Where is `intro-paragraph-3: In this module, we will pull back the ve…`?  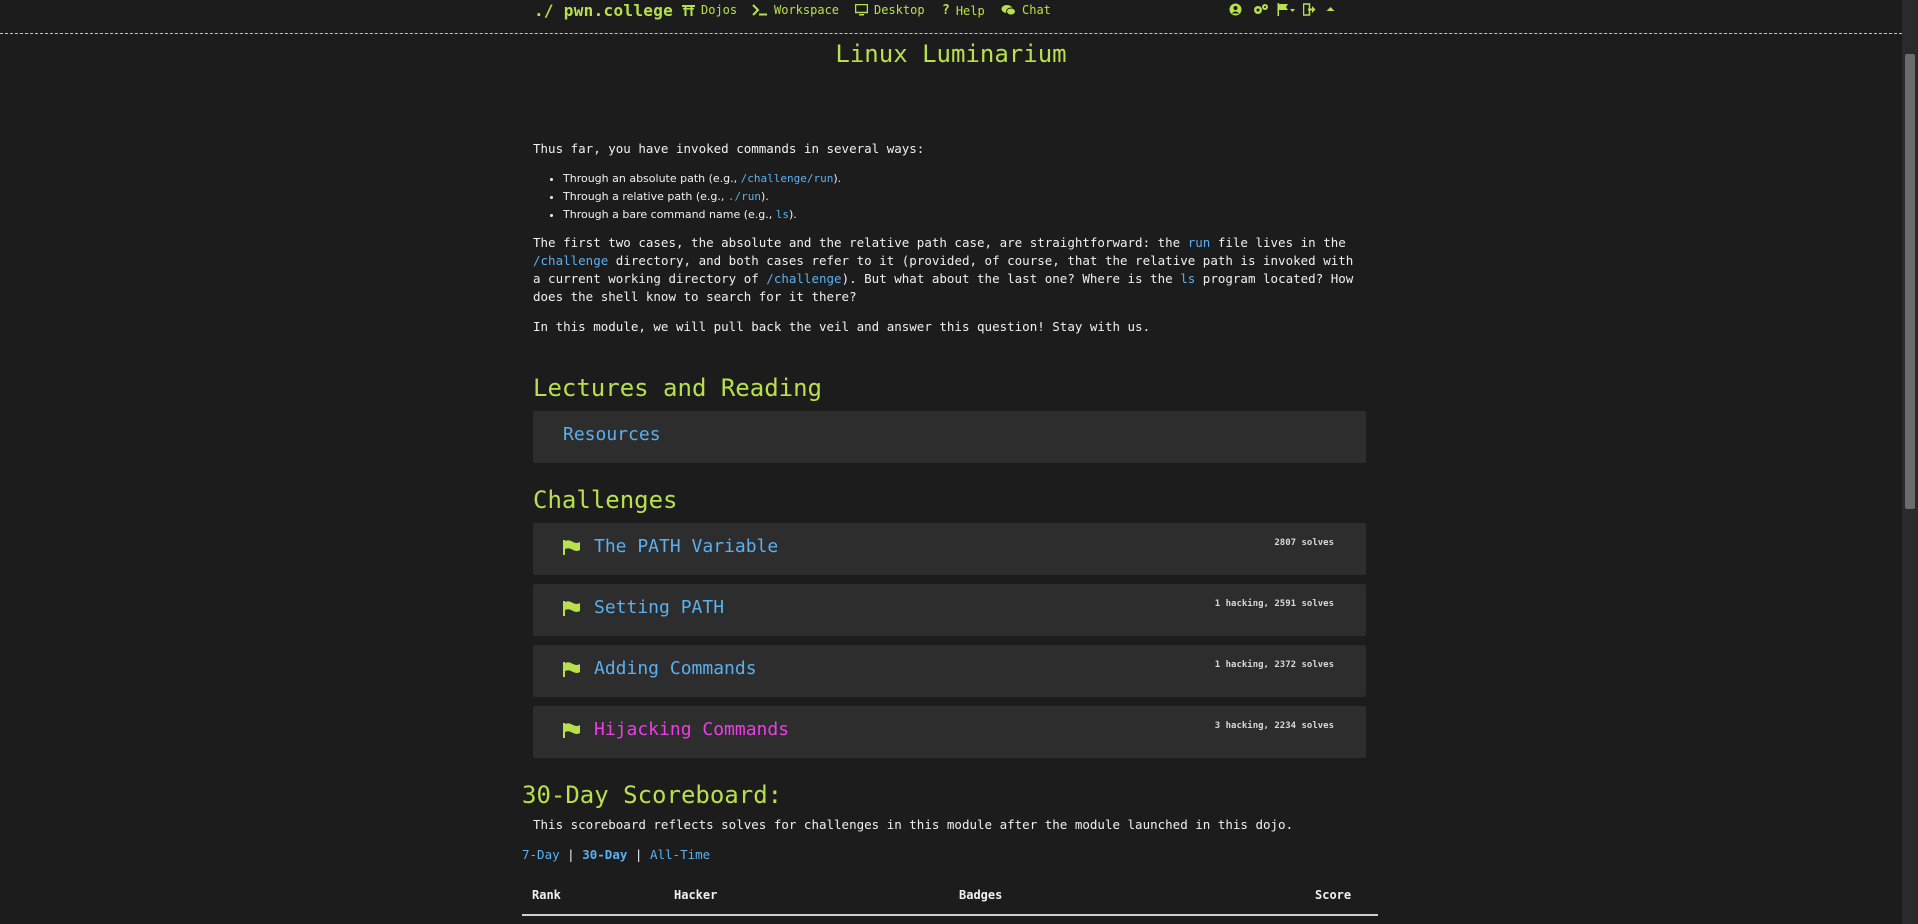 intro-paragraph-3: In this module, we will pull back the ve… is located at coordinates (842, 326).